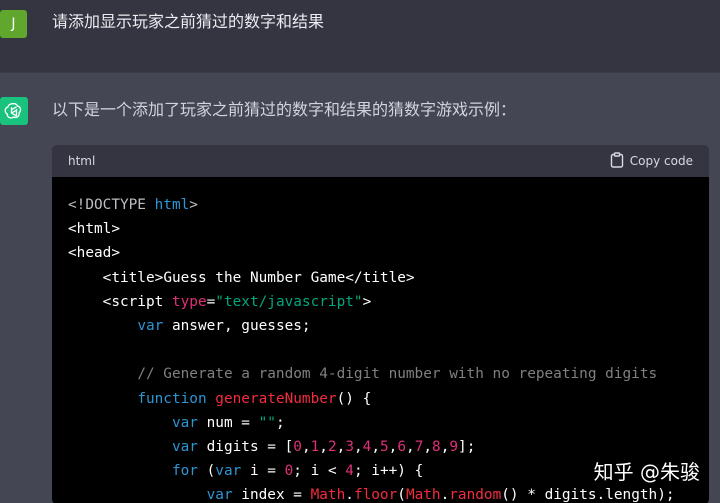  Describe the element at coordinates (263, 471) in the screenshot. I see `code-token: i =` at that location.